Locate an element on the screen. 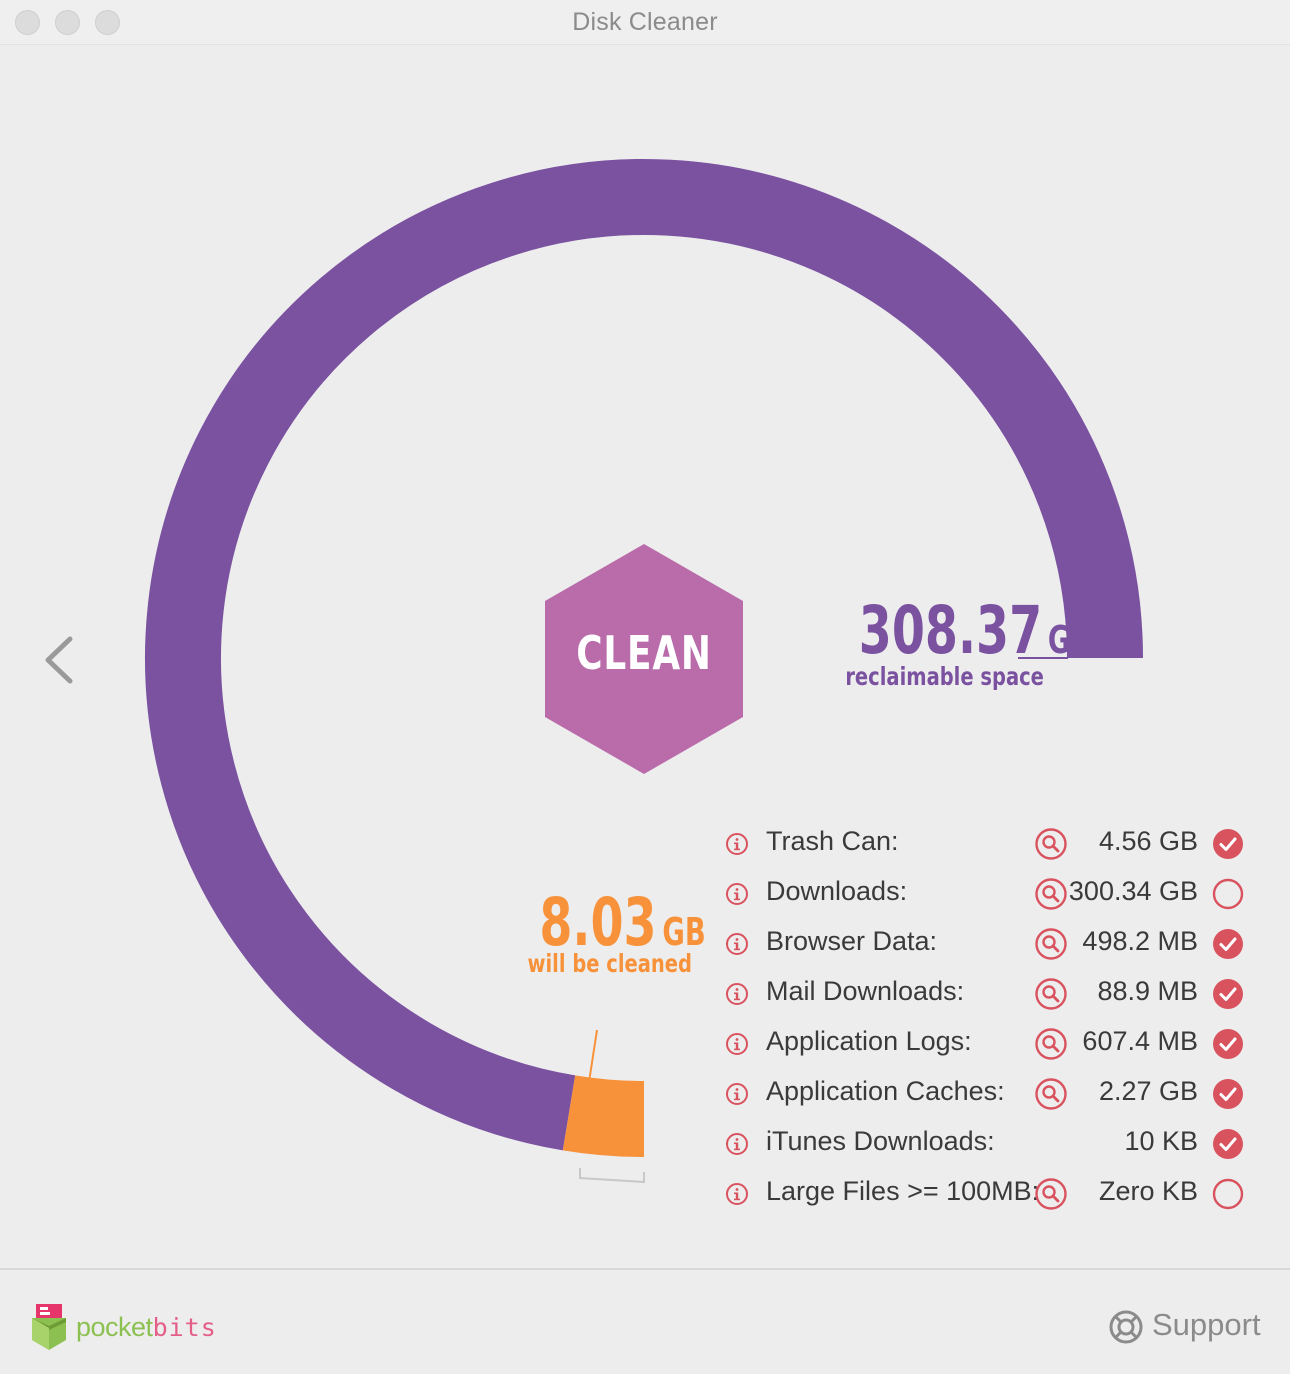 The width and height of the screenshot is (1290, 1374). clean-button-label: CLEAN is located at coordinates (644, 653).